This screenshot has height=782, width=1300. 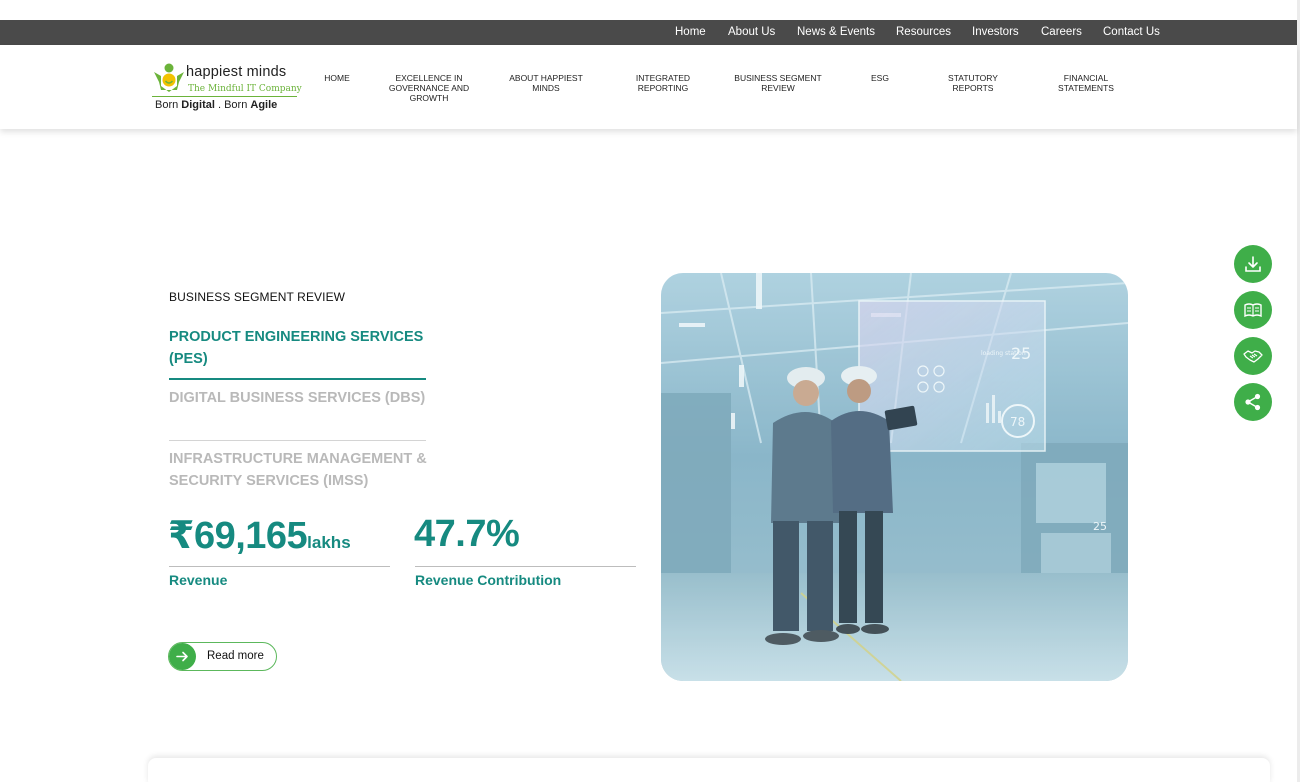 I want to click on top-link-home: Home, so click(x=690, y=32).